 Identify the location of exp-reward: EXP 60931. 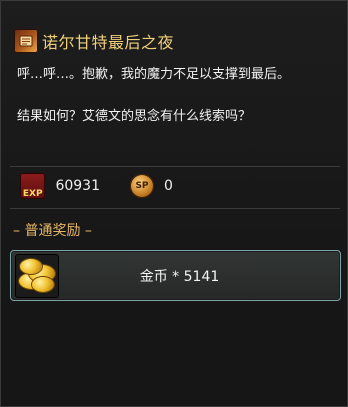
(56, 186).